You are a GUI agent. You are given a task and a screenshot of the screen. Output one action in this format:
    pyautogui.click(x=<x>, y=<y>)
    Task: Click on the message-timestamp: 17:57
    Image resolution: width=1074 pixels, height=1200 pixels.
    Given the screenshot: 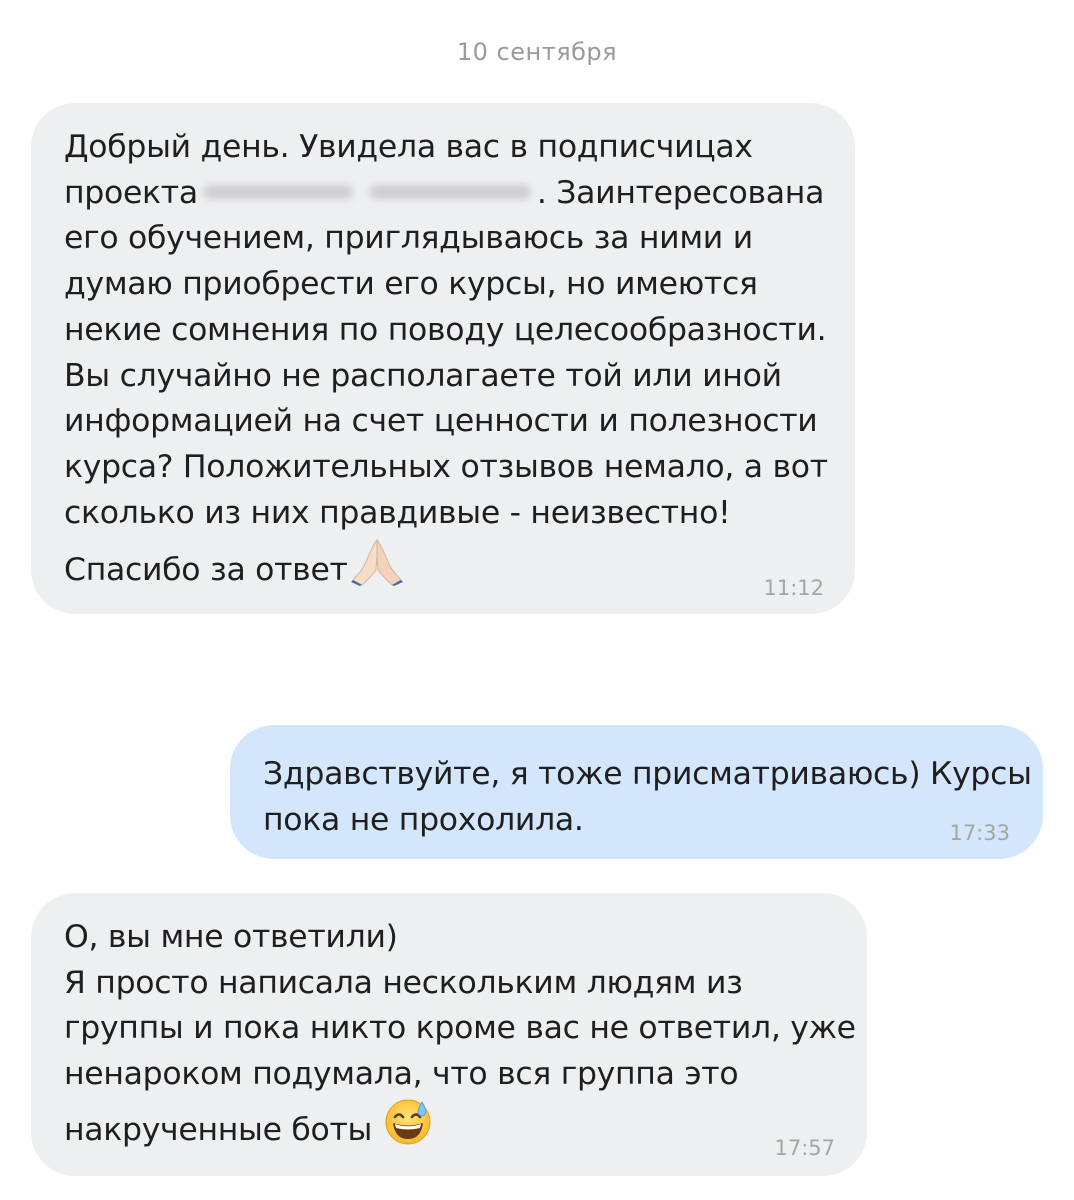 What is the action you would take?
    pyautogui.click(x=804, y=1148)
    